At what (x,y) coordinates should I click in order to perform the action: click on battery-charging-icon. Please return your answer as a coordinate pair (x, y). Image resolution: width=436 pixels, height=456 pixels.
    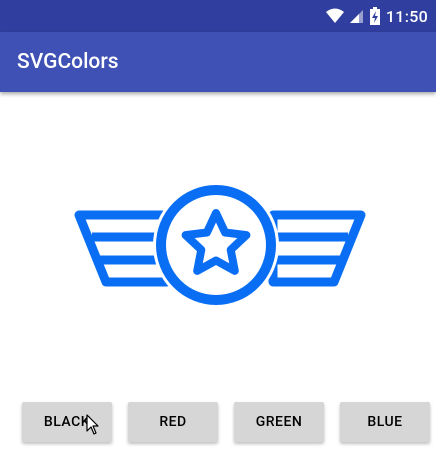
    Looking at the image, I should click on (374, 16).